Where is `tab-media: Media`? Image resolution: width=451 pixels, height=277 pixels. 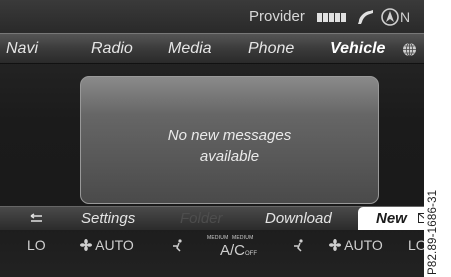 tab-media: Media is located at coordinates (190, 49).